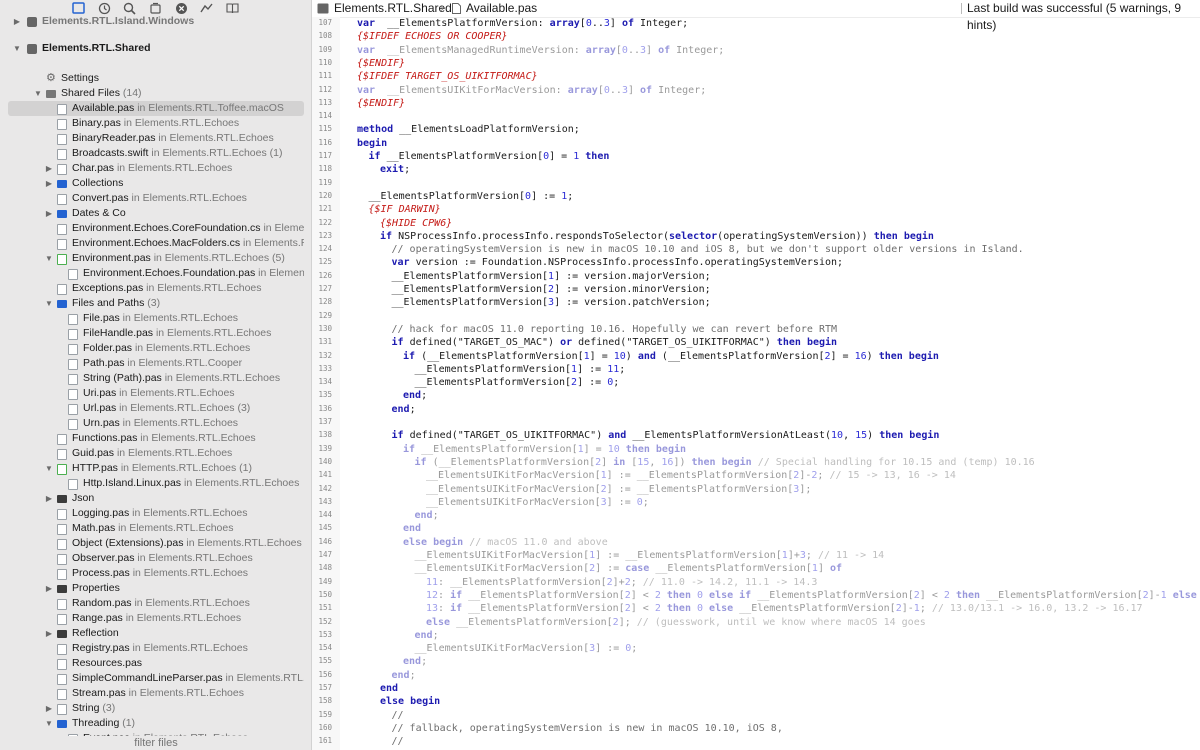  Describe the element at coordinates (156, 303) in the screenshot. I see `file-tree-item: ▼ Files and Paths (3)` at that location.